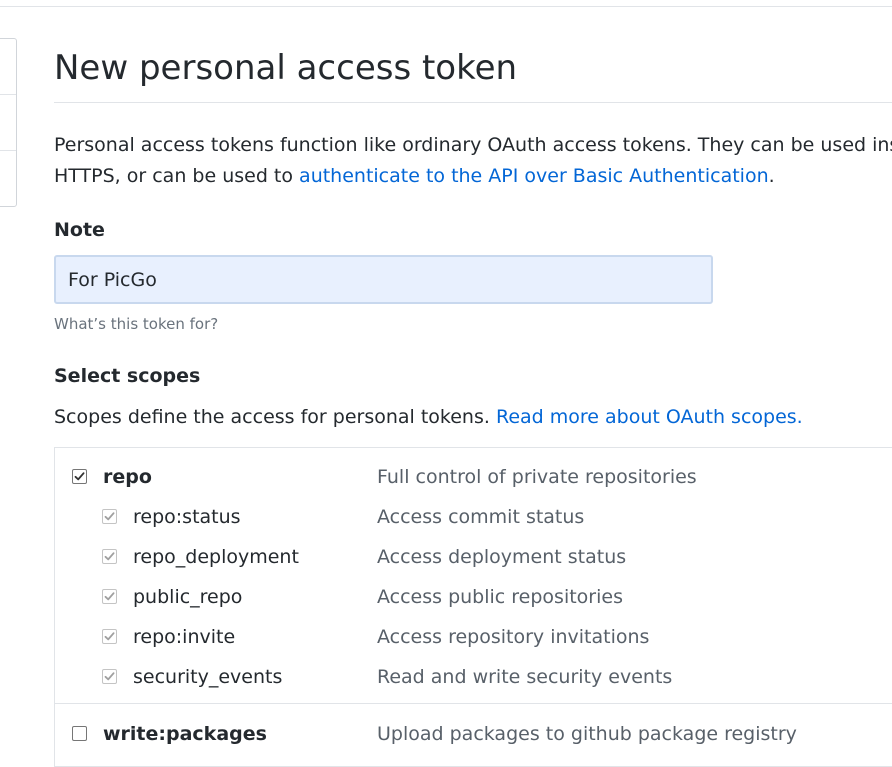  Describe the element at coordinates (383, 279) in the screenshot. I see `note-input` at that location.